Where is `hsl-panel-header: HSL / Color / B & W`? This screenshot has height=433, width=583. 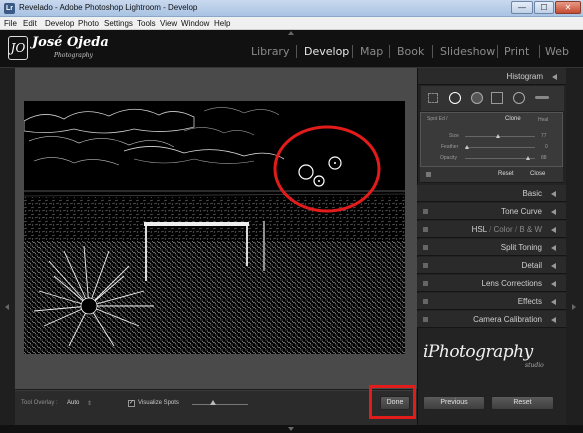
hsl-panel-header: HSL / Color / B & W is located at coordinates (491, 229).